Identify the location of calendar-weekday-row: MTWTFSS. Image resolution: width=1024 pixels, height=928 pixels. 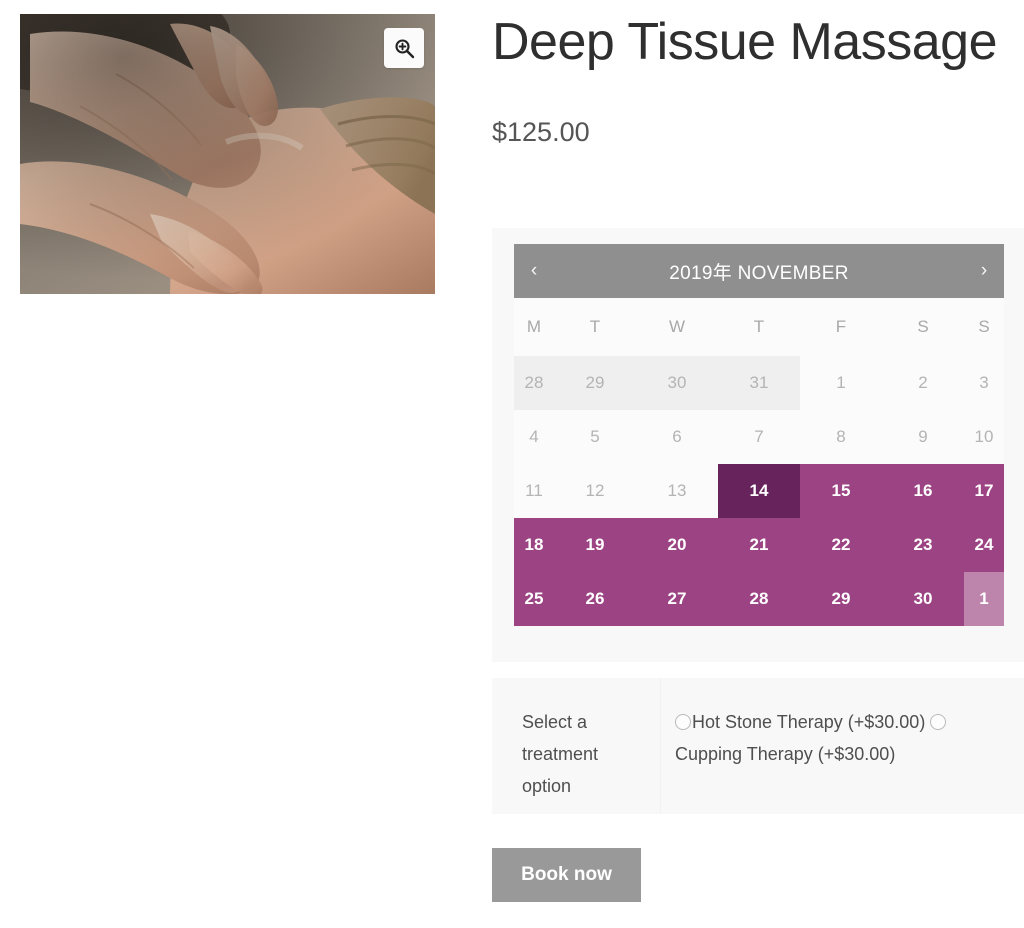
(759, 327).